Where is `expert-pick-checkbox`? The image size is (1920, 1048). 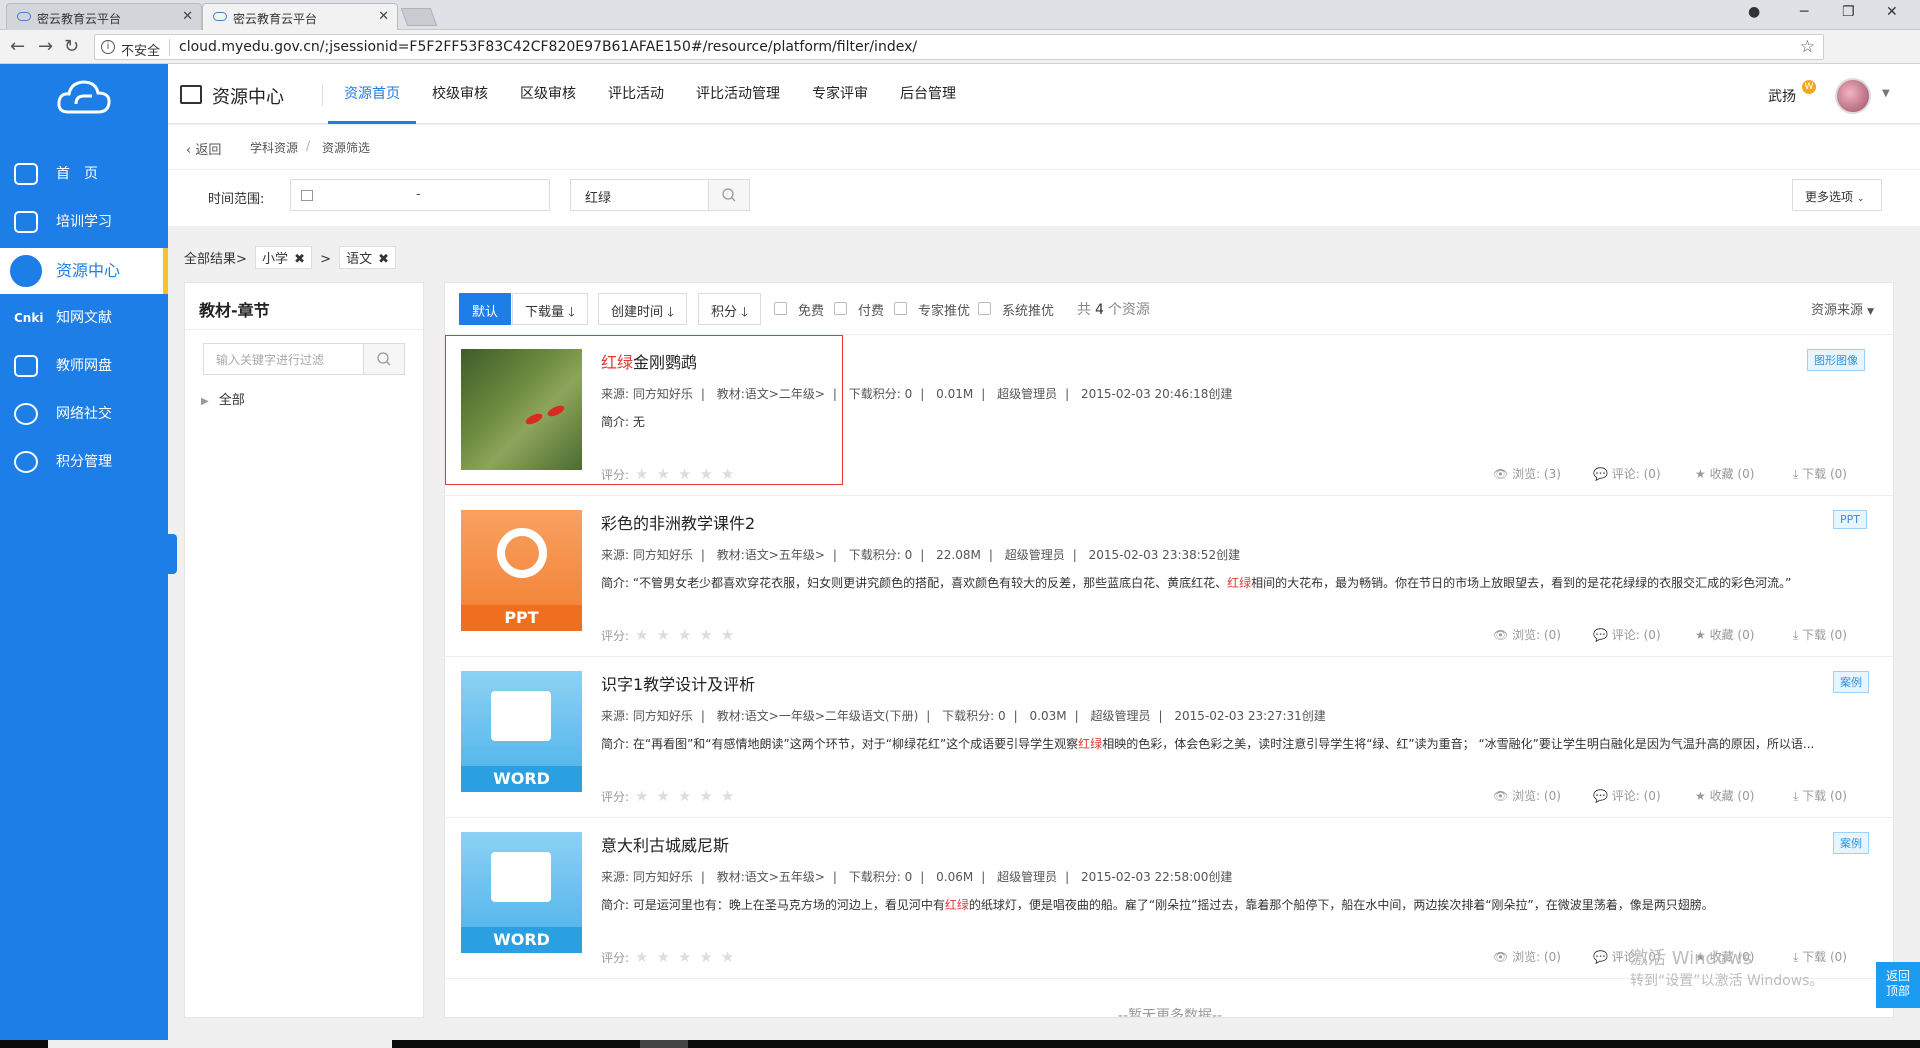
expert-pick-checkbox is located at coordinates (900, 308).